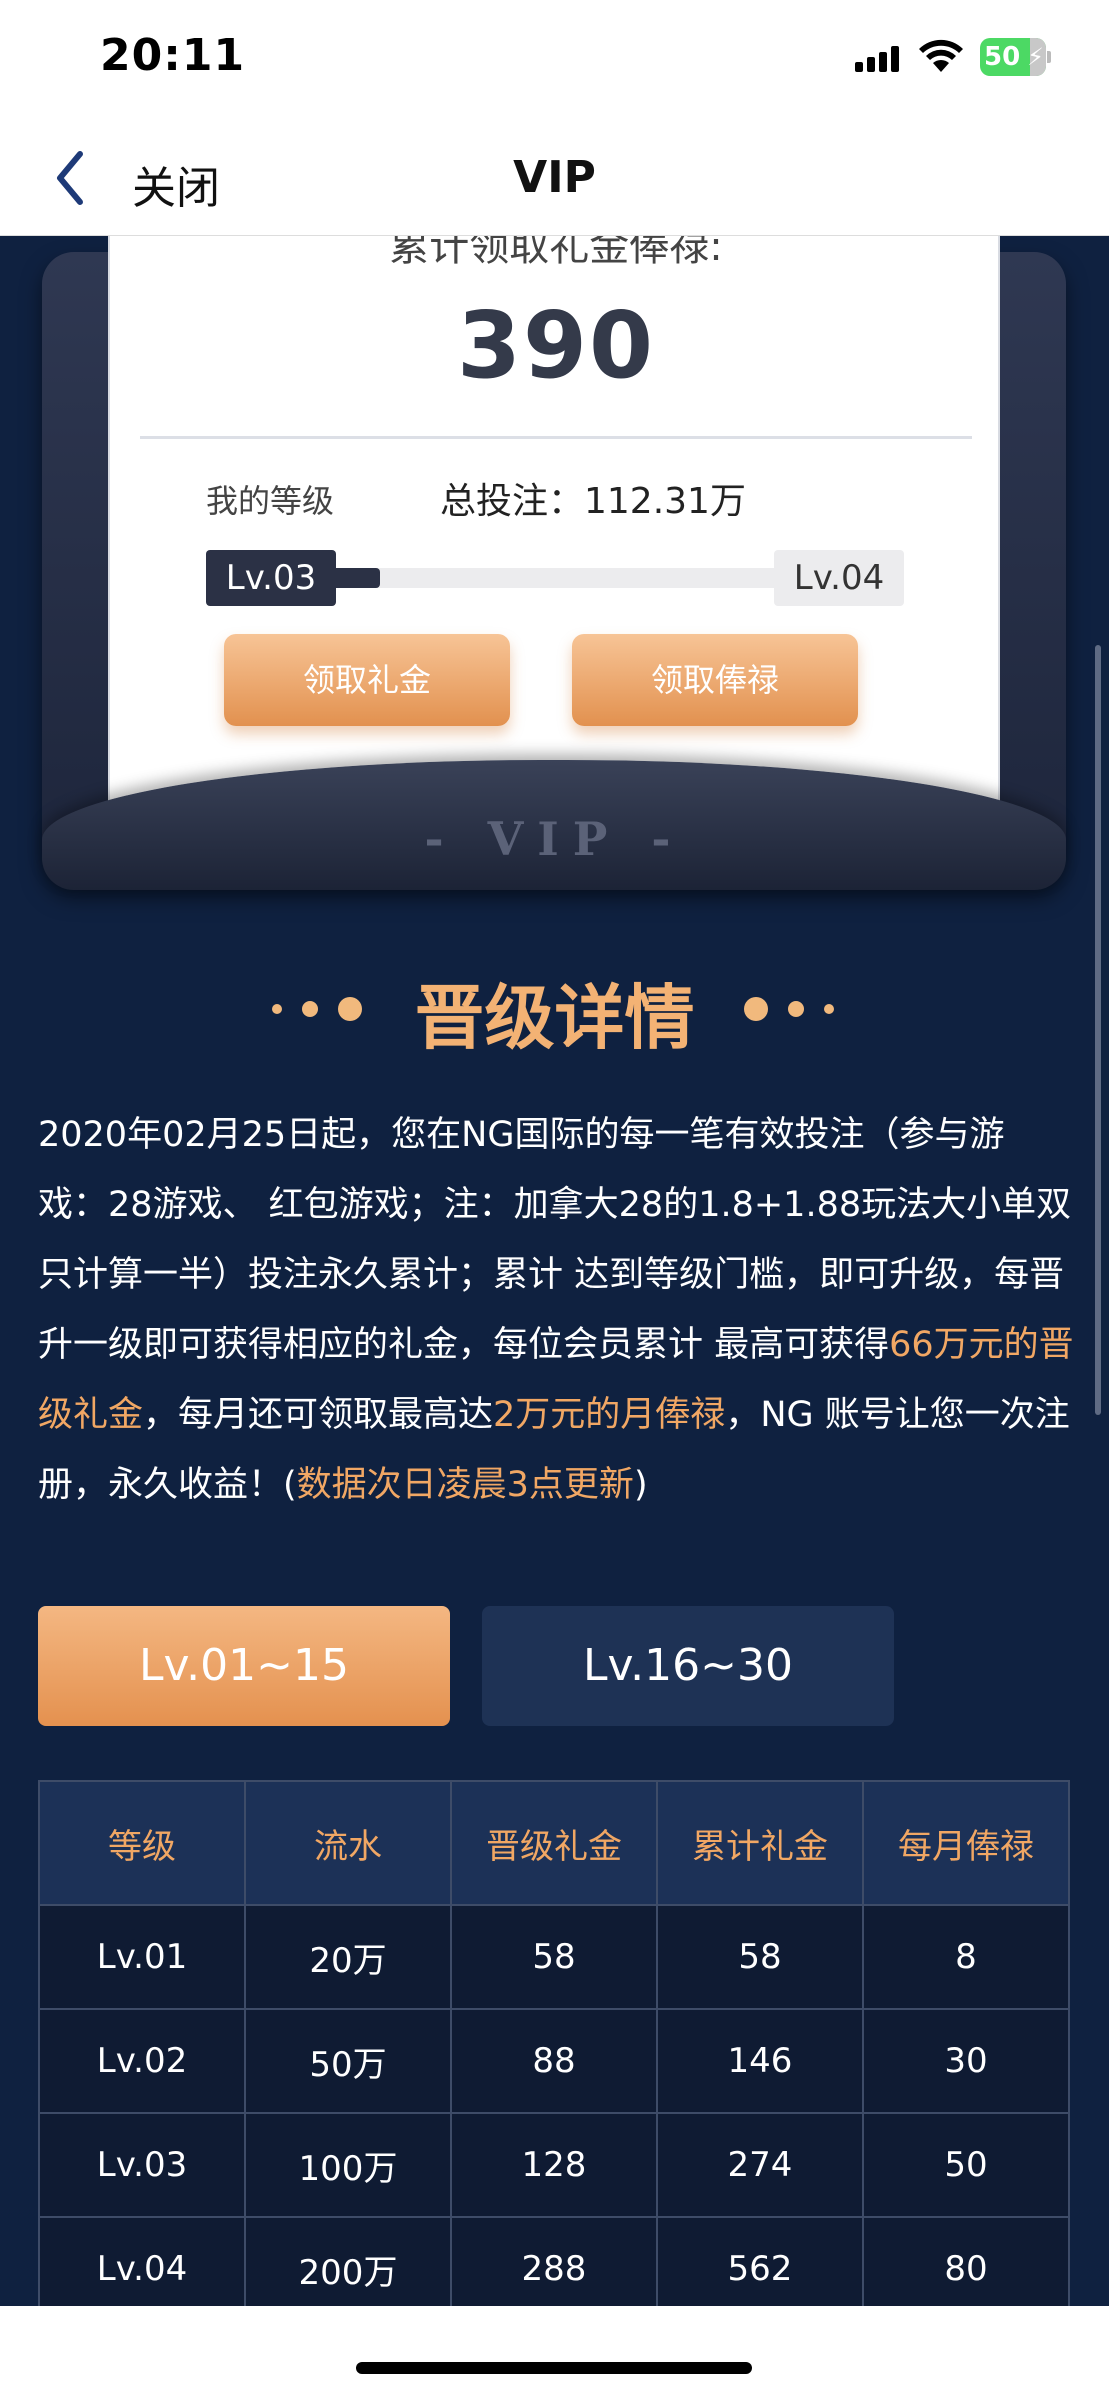 This screenshot has height=2400, width=1109. What do you see at coordinates (966, 1843) in the screenshot?
I see `column-header: 每月俸禄` at bounding box center [966, 1843].